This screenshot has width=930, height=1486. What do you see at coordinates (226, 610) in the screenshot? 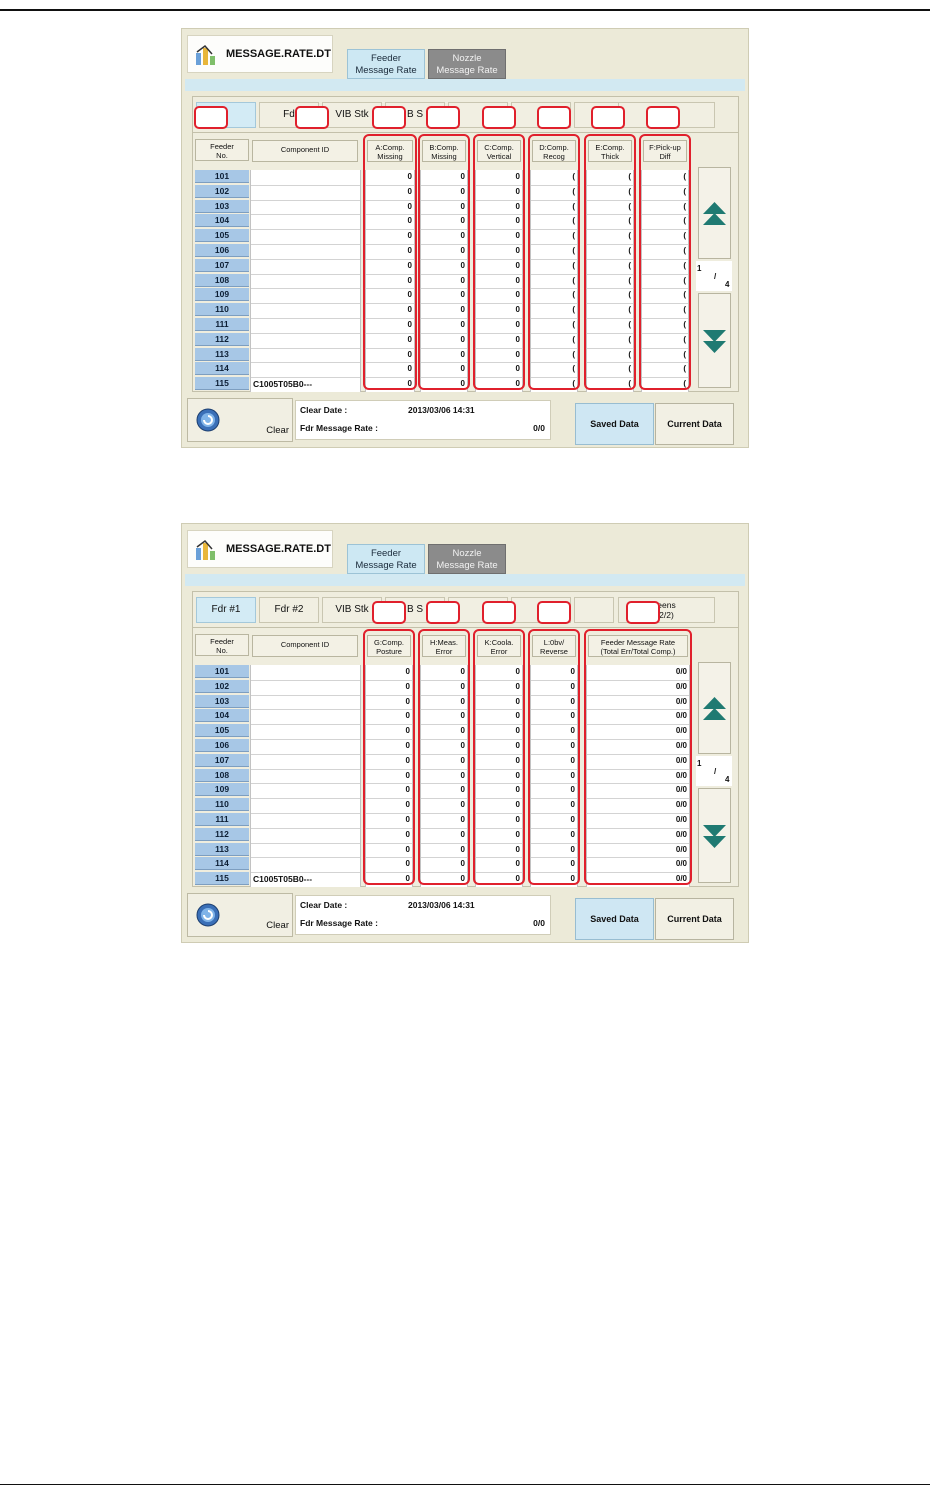
I see `subtab-fdr-1: Fdr #1` at bounding box center [226, 610].